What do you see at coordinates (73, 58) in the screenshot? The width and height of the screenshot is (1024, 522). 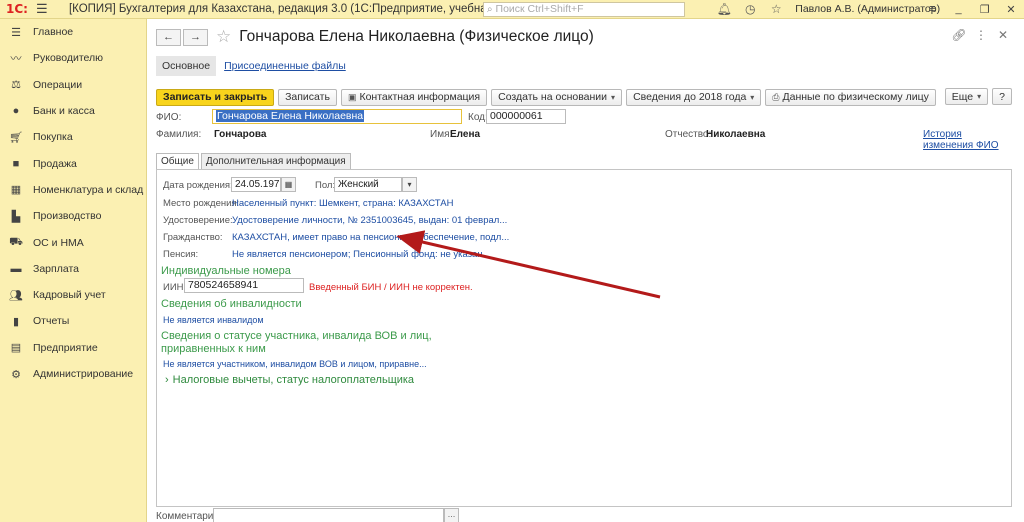 I see `sidebar-item-manager: 〰 Руководителю` at bounding box center [73, 58].